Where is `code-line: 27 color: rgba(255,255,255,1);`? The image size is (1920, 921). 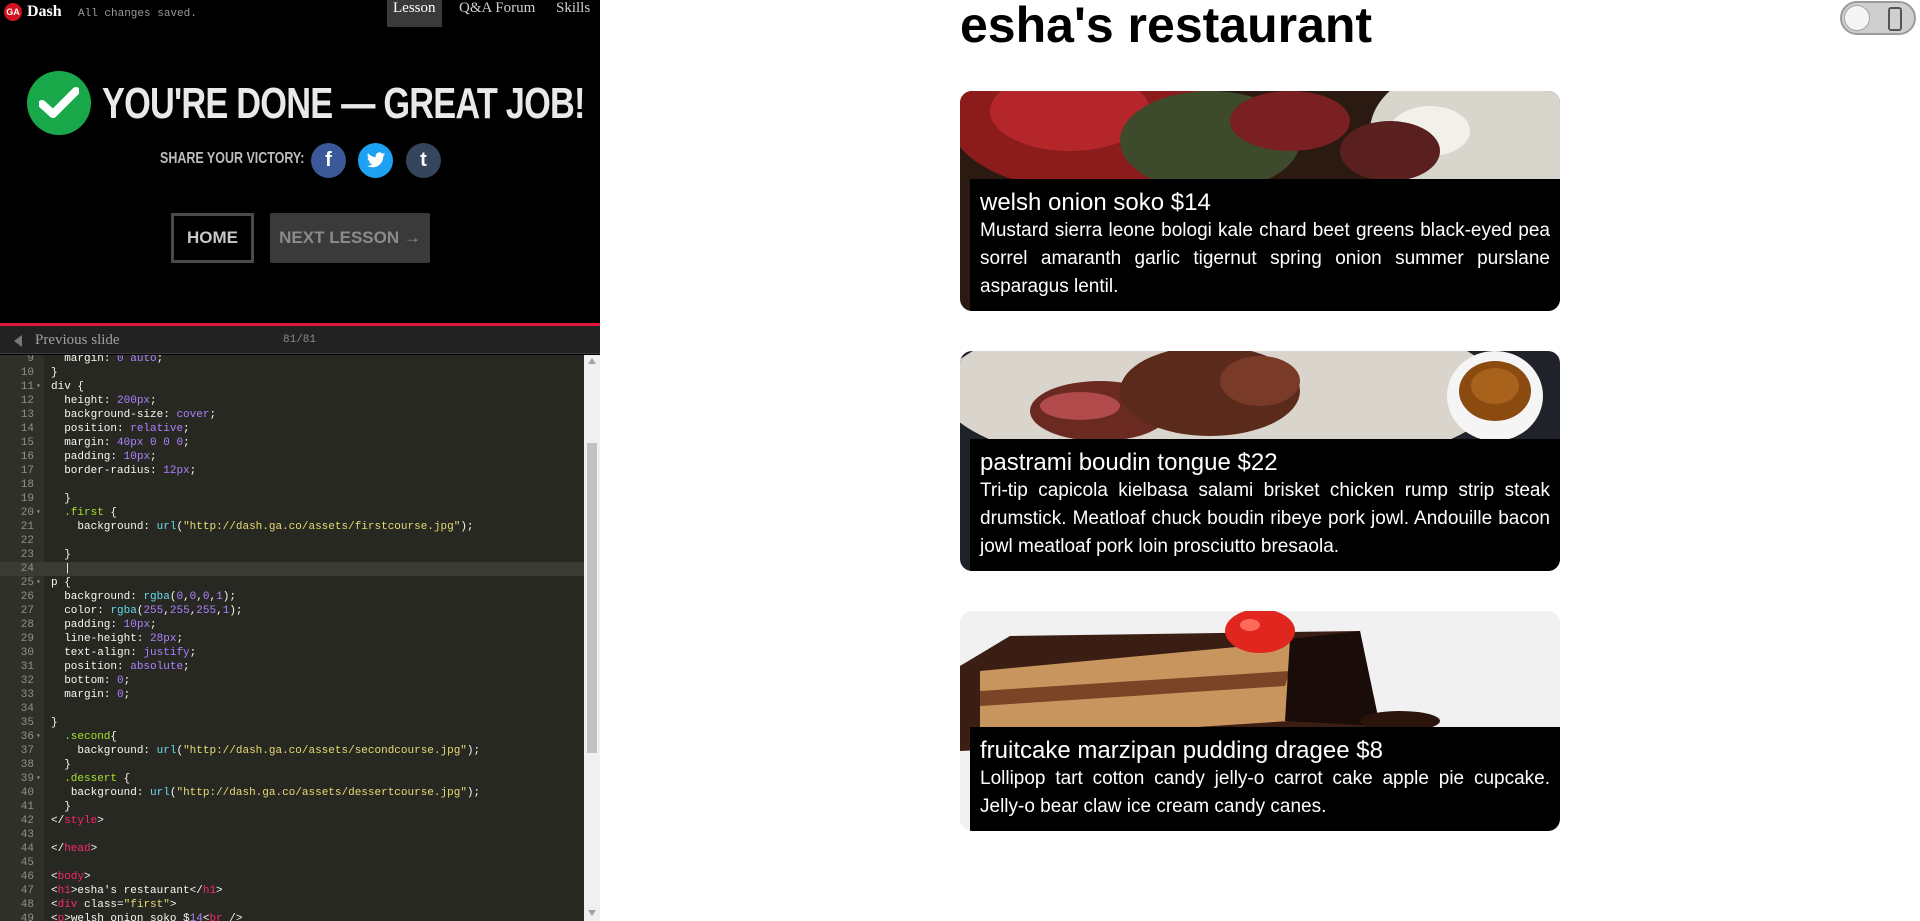
code-line: 27 color: rgba(255,255,255,1); is located at coordinates (292, 611).